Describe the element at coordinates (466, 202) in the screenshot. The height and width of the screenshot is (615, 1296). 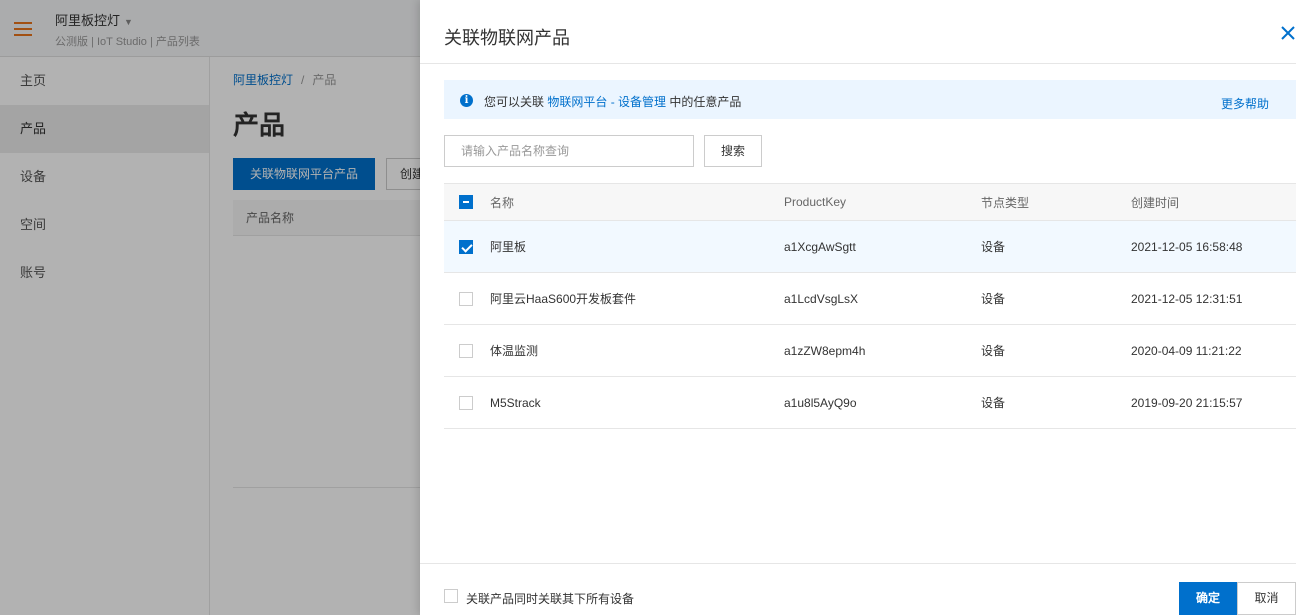
I see `select-all-checkbox` at that location.